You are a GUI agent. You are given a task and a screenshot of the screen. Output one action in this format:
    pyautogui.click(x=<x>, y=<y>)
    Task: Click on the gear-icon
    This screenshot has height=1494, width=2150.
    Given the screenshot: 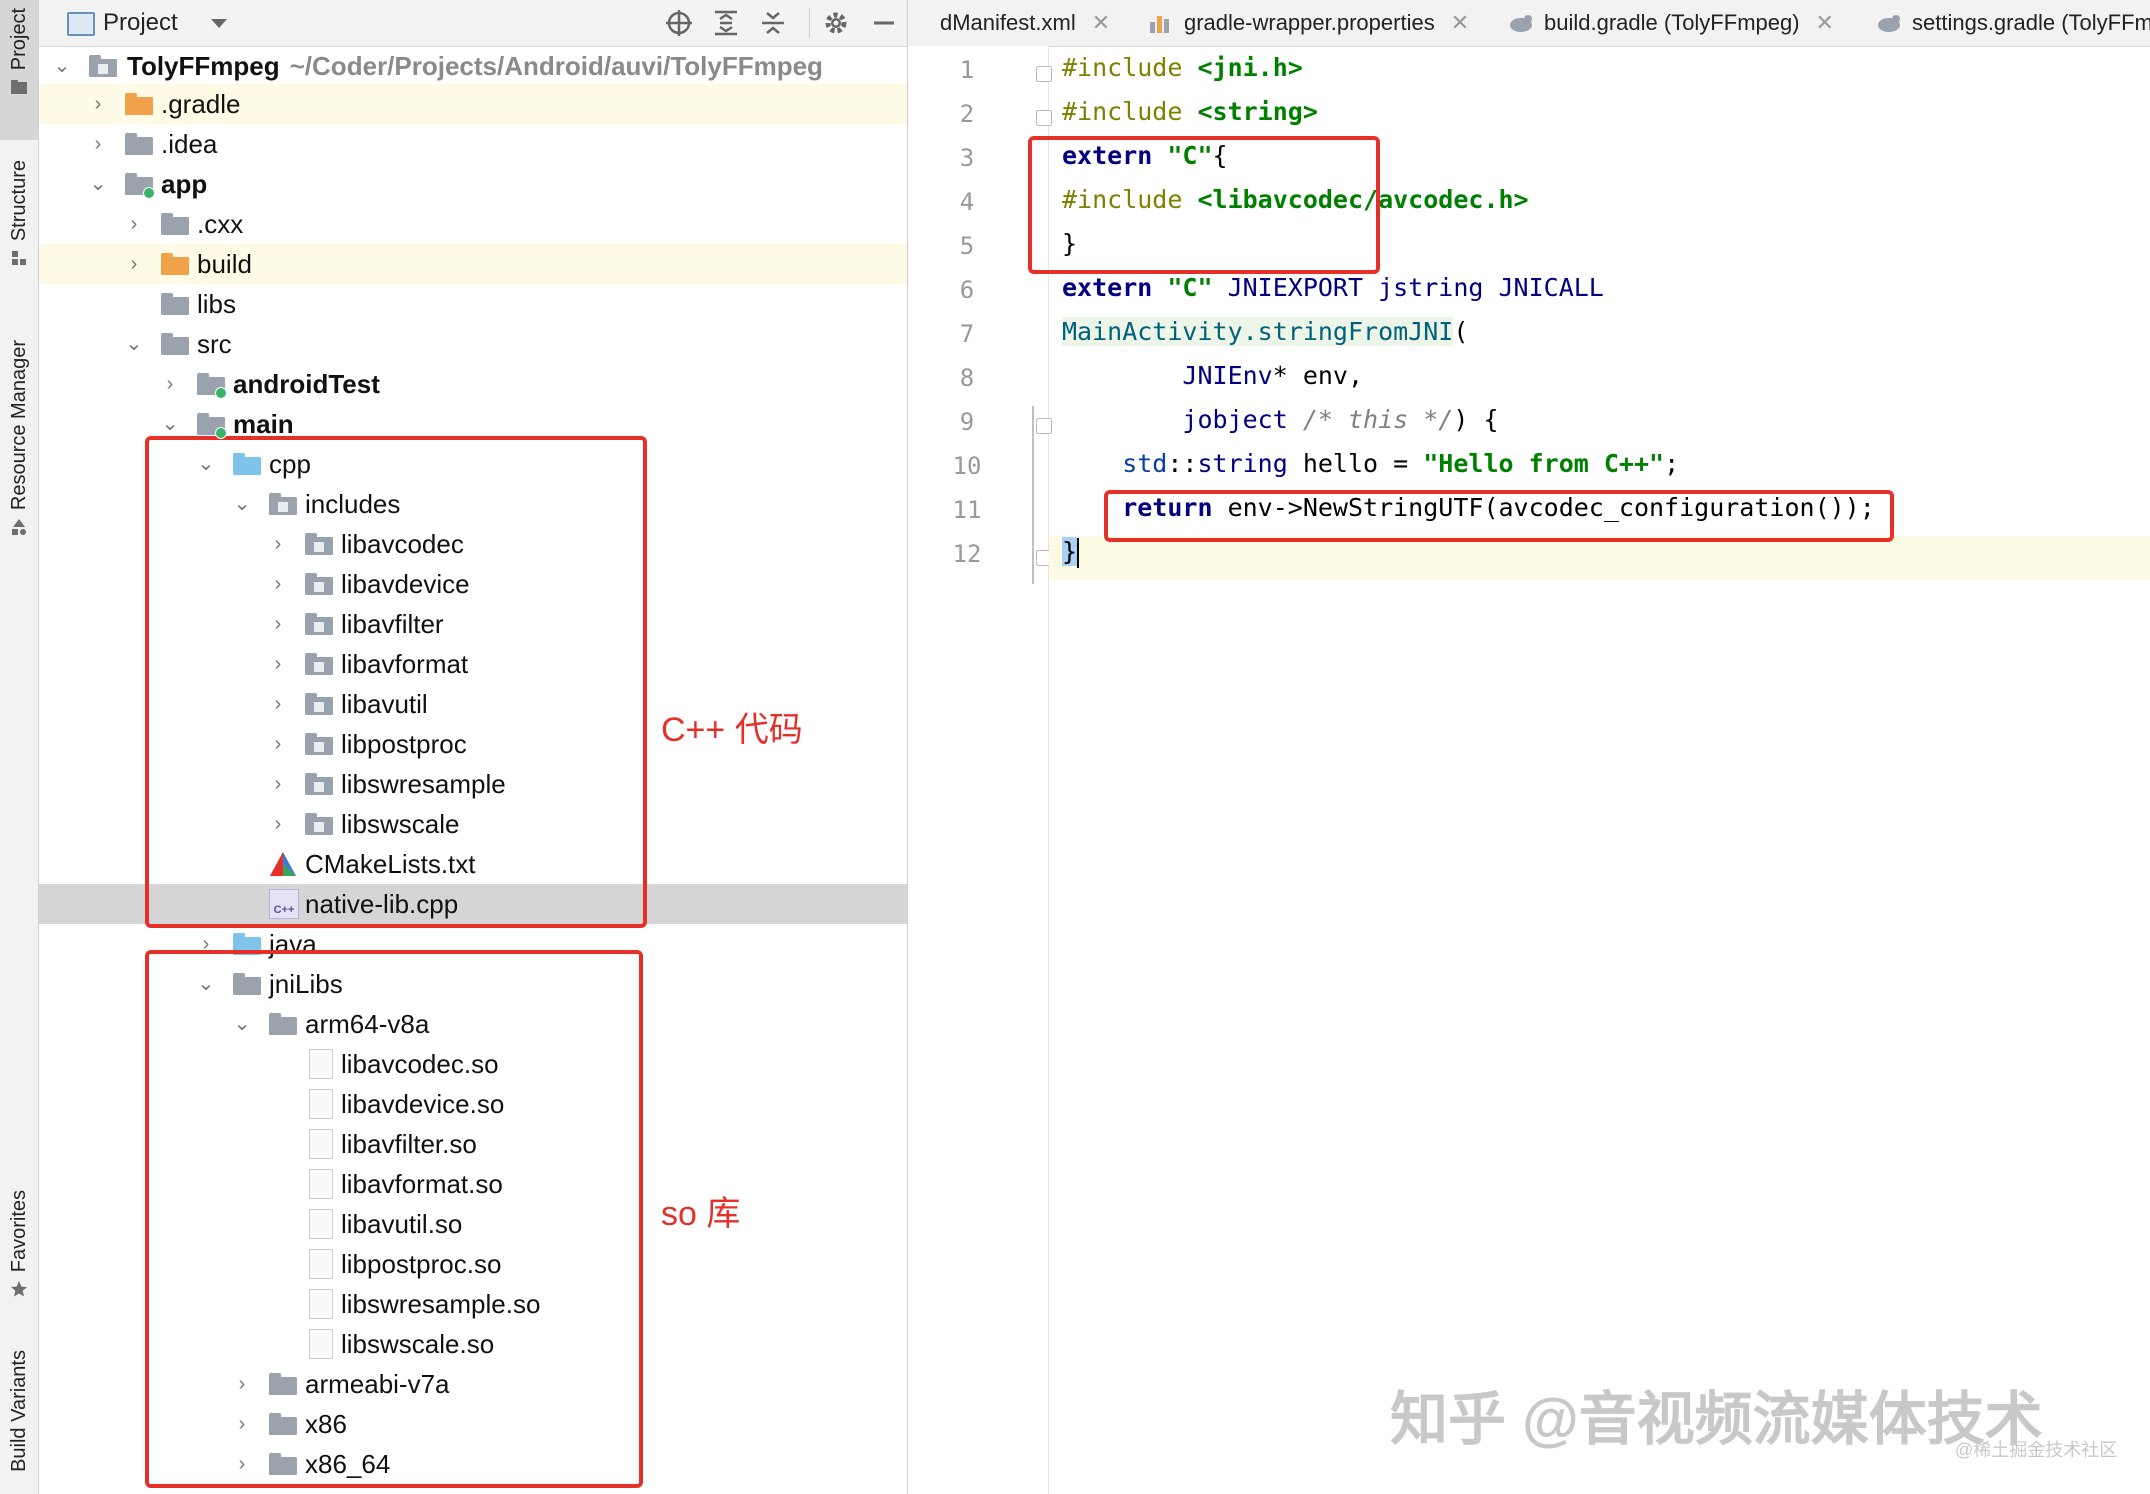 What is the action you would take?
    pyautogui.click(x=836, y=23)
    